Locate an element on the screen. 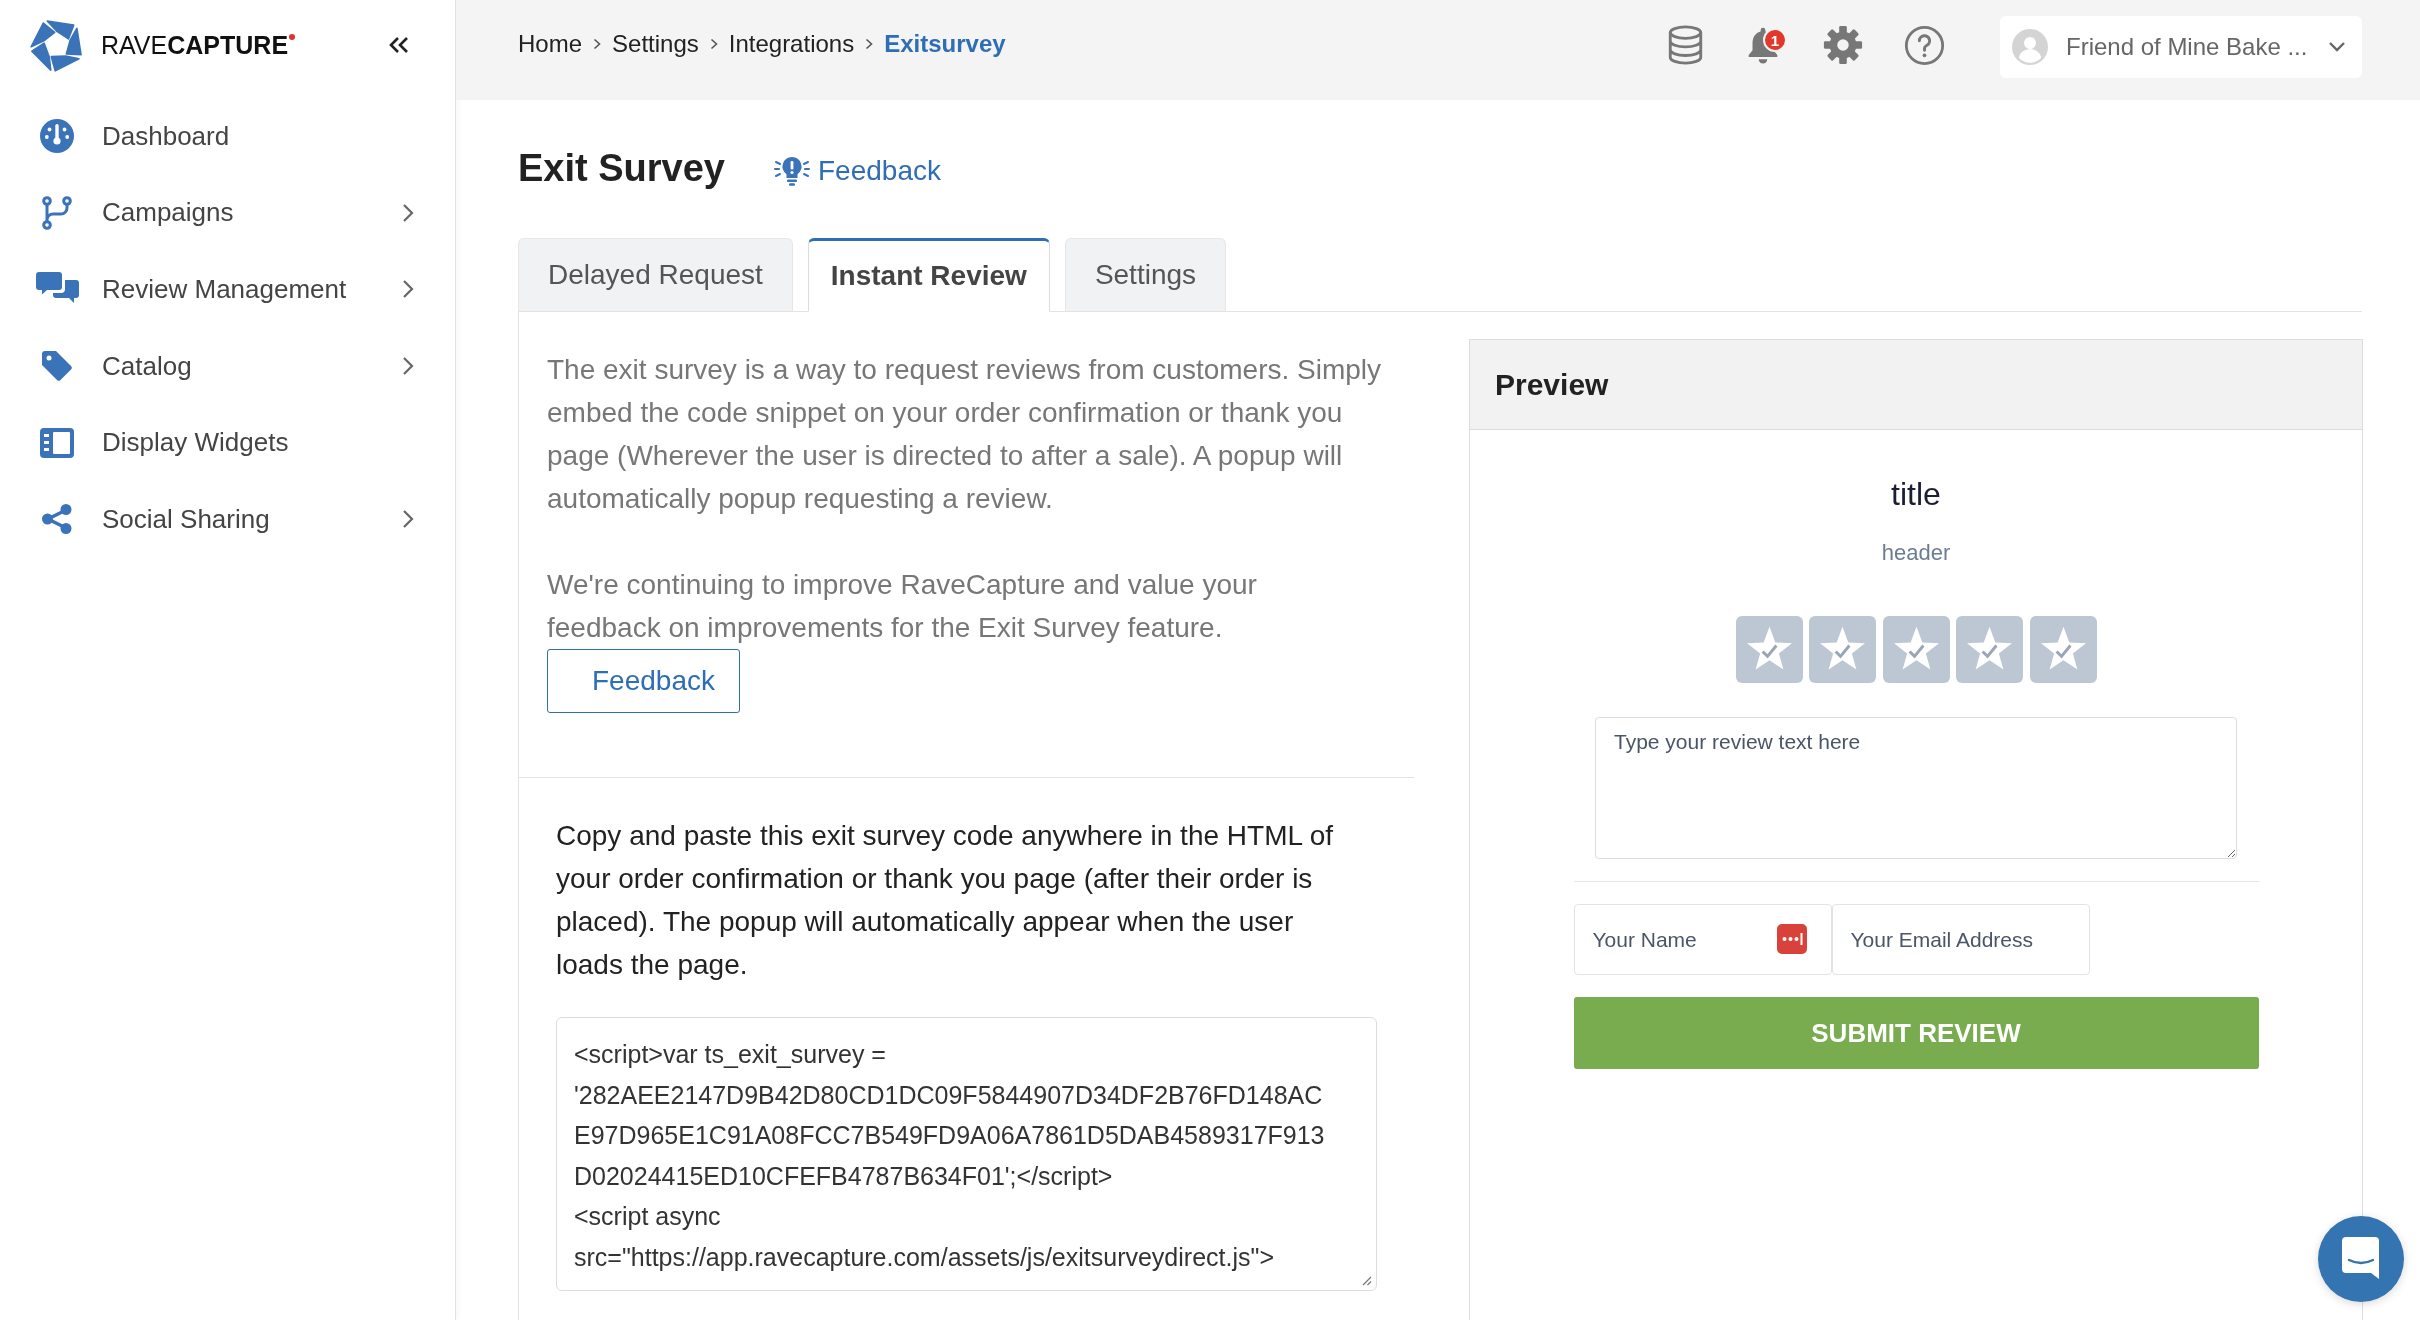  pinwheel-logo-icon is located at coordinates (57, 45).